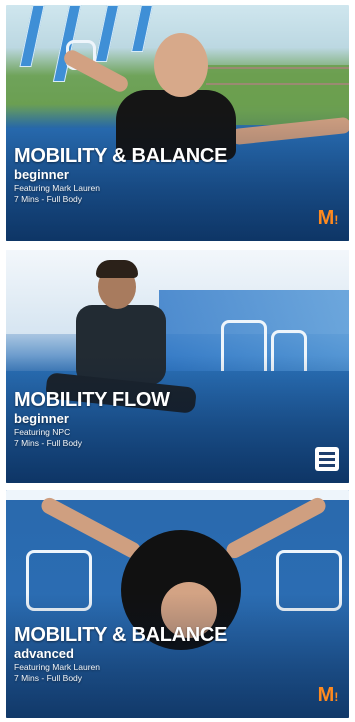 This screenshot has width=355, height=722. Describe the element at coordinates (42, 432) in the screenshot. I see `workout-featuring: Featuring NPC` at that location.